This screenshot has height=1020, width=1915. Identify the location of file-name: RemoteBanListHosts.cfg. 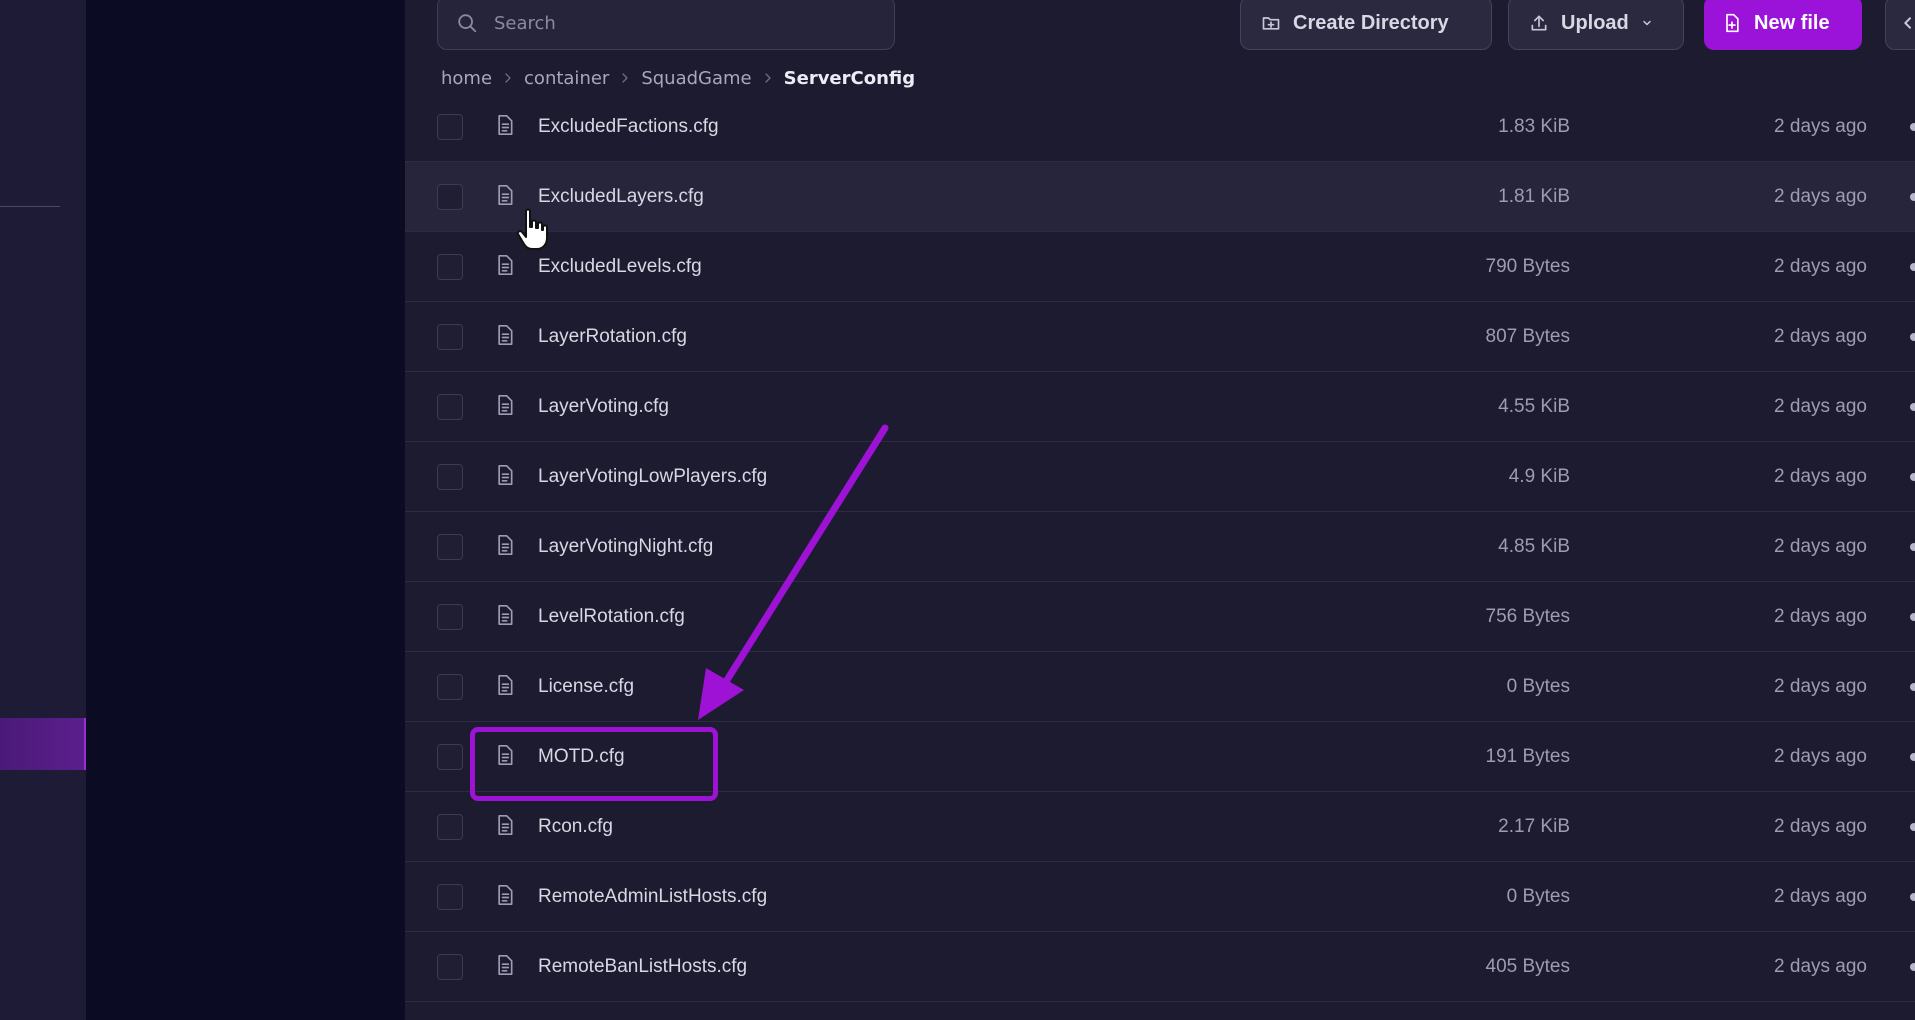
(642, 967).